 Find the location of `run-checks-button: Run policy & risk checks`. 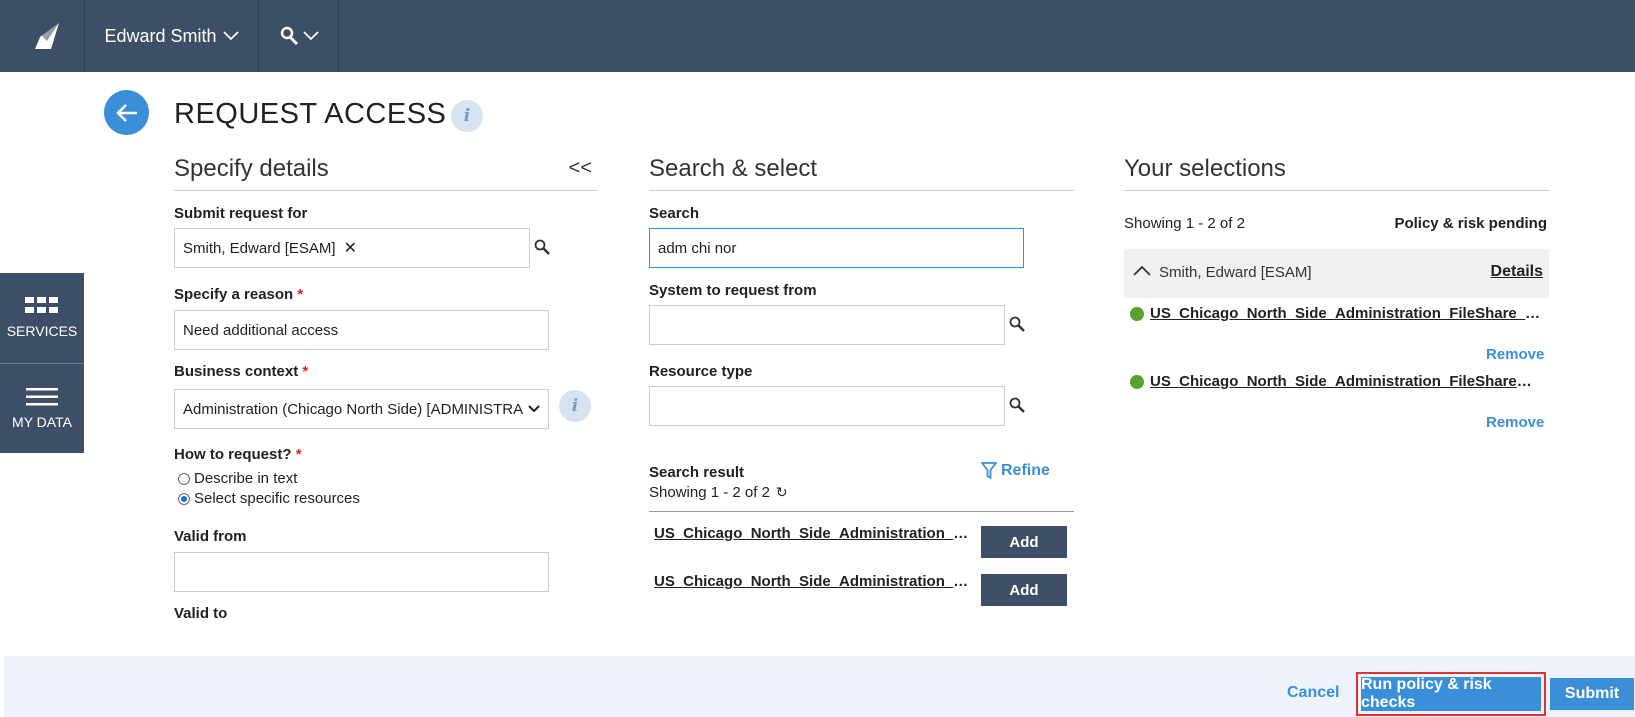

run-checks-button: Run policy & risk checks is located at coordinates (1451, 693).